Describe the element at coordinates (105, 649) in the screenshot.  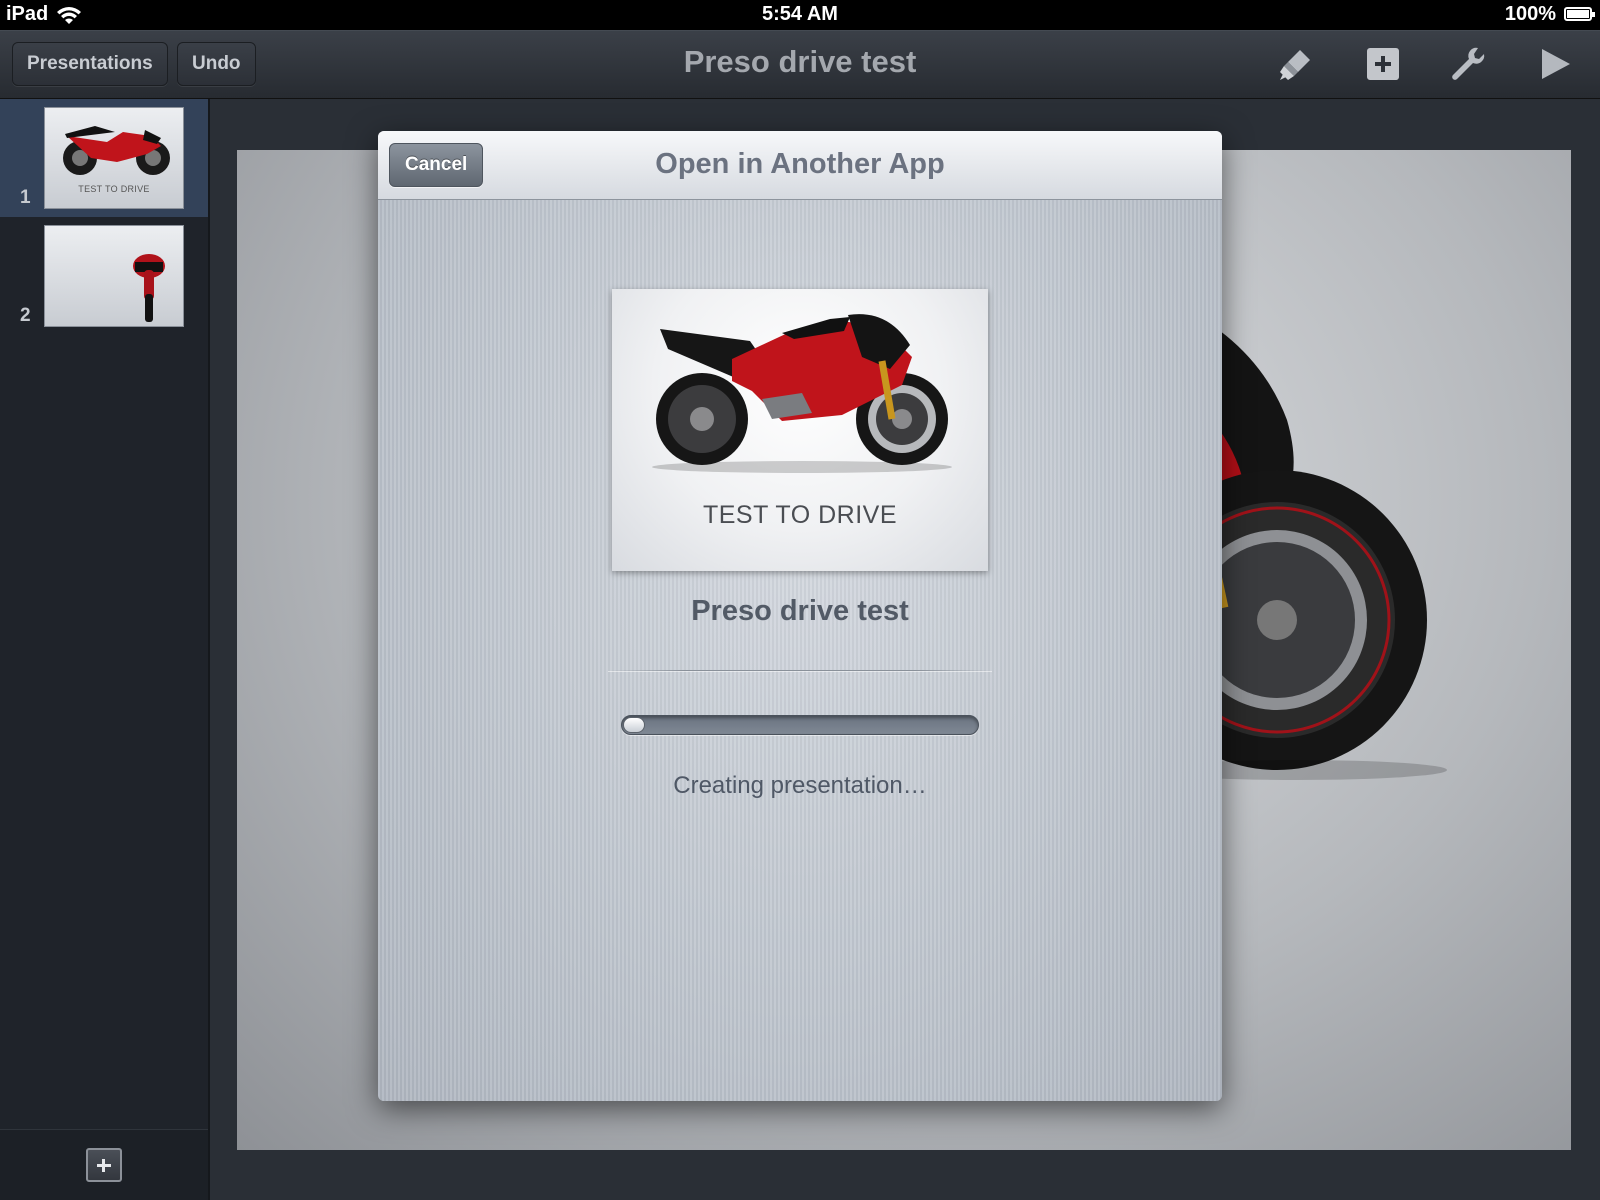
I see `slide-navigator: TEST TO DRIVE 1 2` at that location.